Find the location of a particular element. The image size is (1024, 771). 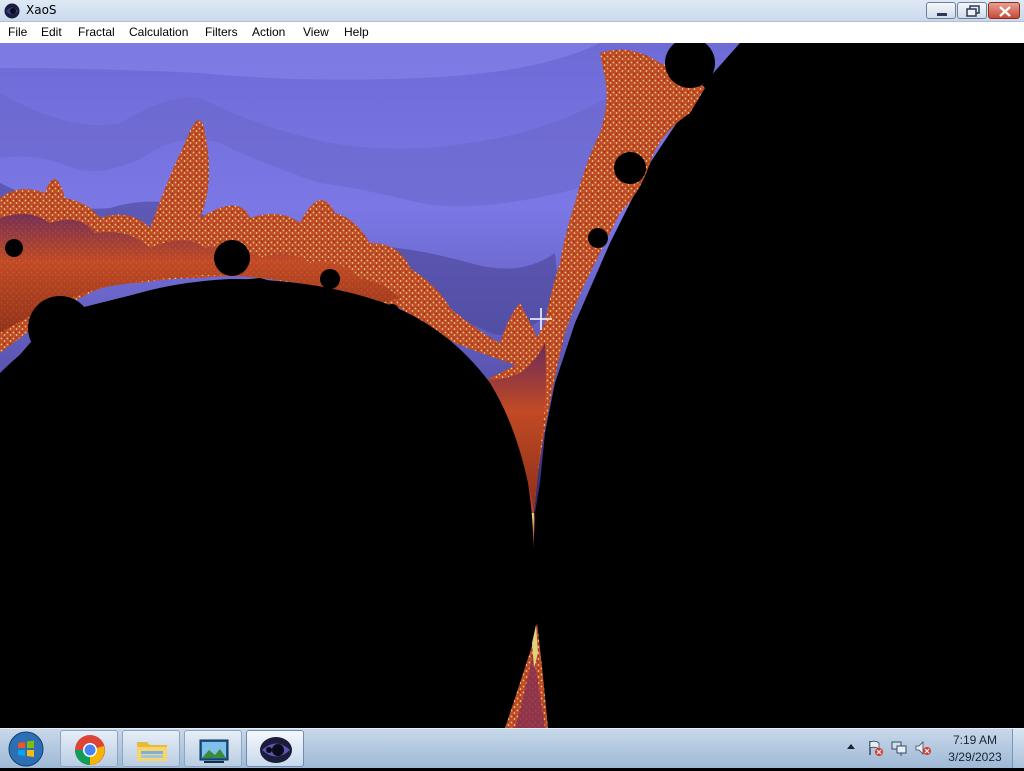

title-bar: XaoS is located at coordinates (512, 11).